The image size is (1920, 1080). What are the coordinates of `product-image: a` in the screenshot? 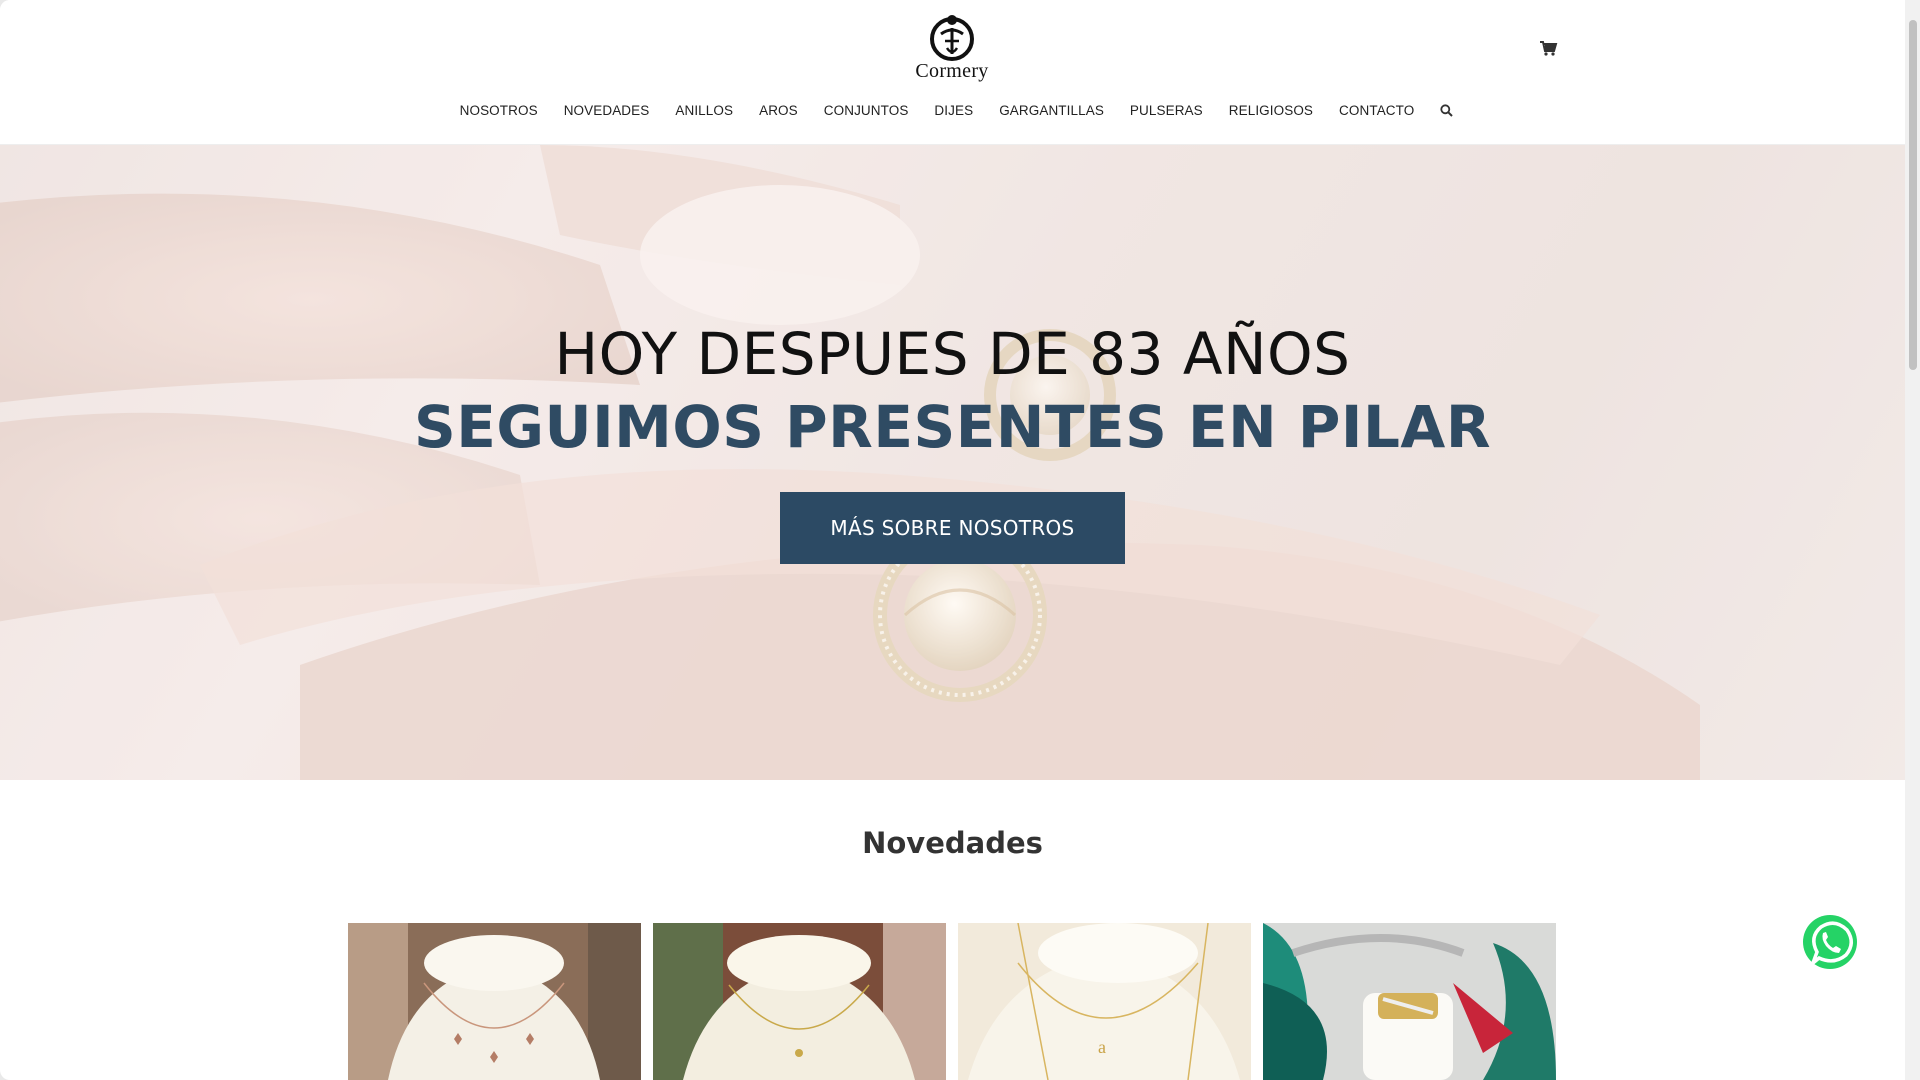 It's located at (1104, 1001).